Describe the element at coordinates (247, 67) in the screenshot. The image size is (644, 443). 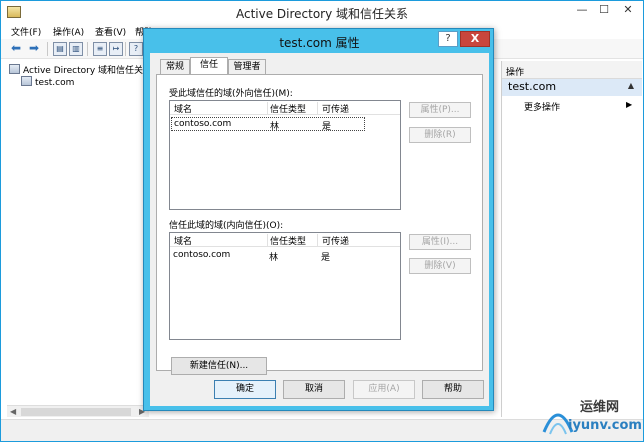
I see `tab-managed-by: 管理者` at that location.